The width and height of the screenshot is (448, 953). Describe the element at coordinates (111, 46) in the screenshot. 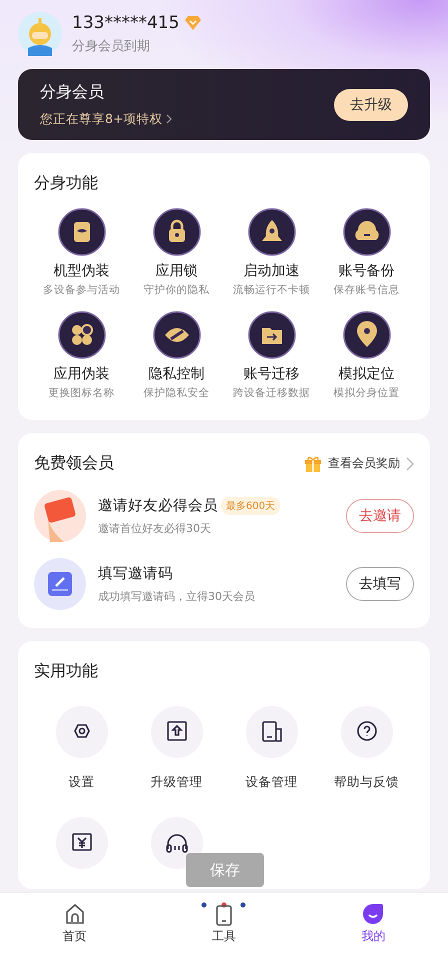

I see `membership-status: 分身会员到期` at that location.